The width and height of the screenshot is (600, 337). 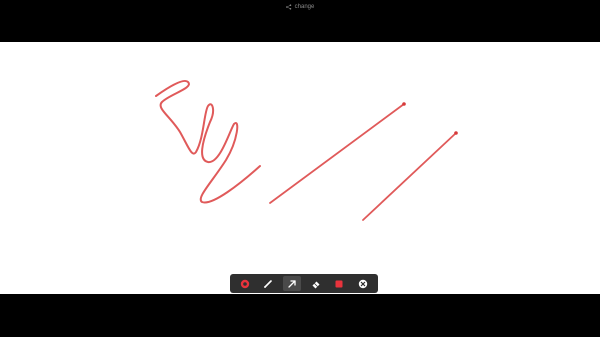 I want to click on color-swatch-icon, so click(x=339, y=283).